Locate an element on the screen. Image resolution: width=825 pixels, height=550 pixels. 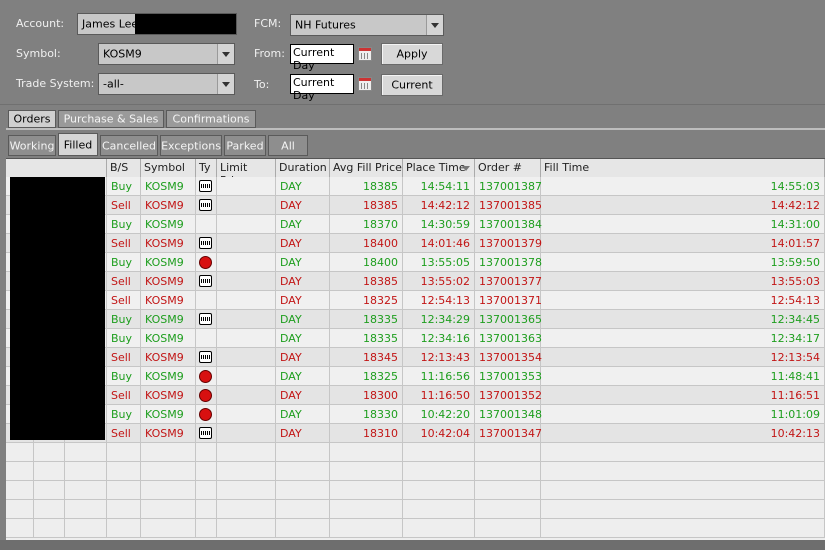
column-header-symbol: Symbol is located at coordinates (168, 168).